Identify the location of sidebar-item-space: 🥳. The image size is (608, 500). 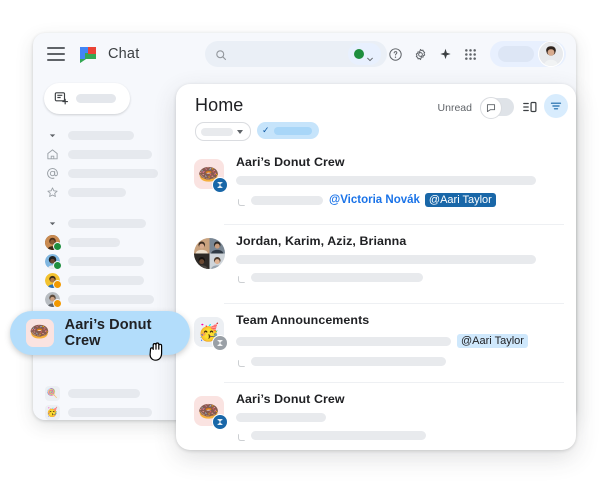
(101, 411).